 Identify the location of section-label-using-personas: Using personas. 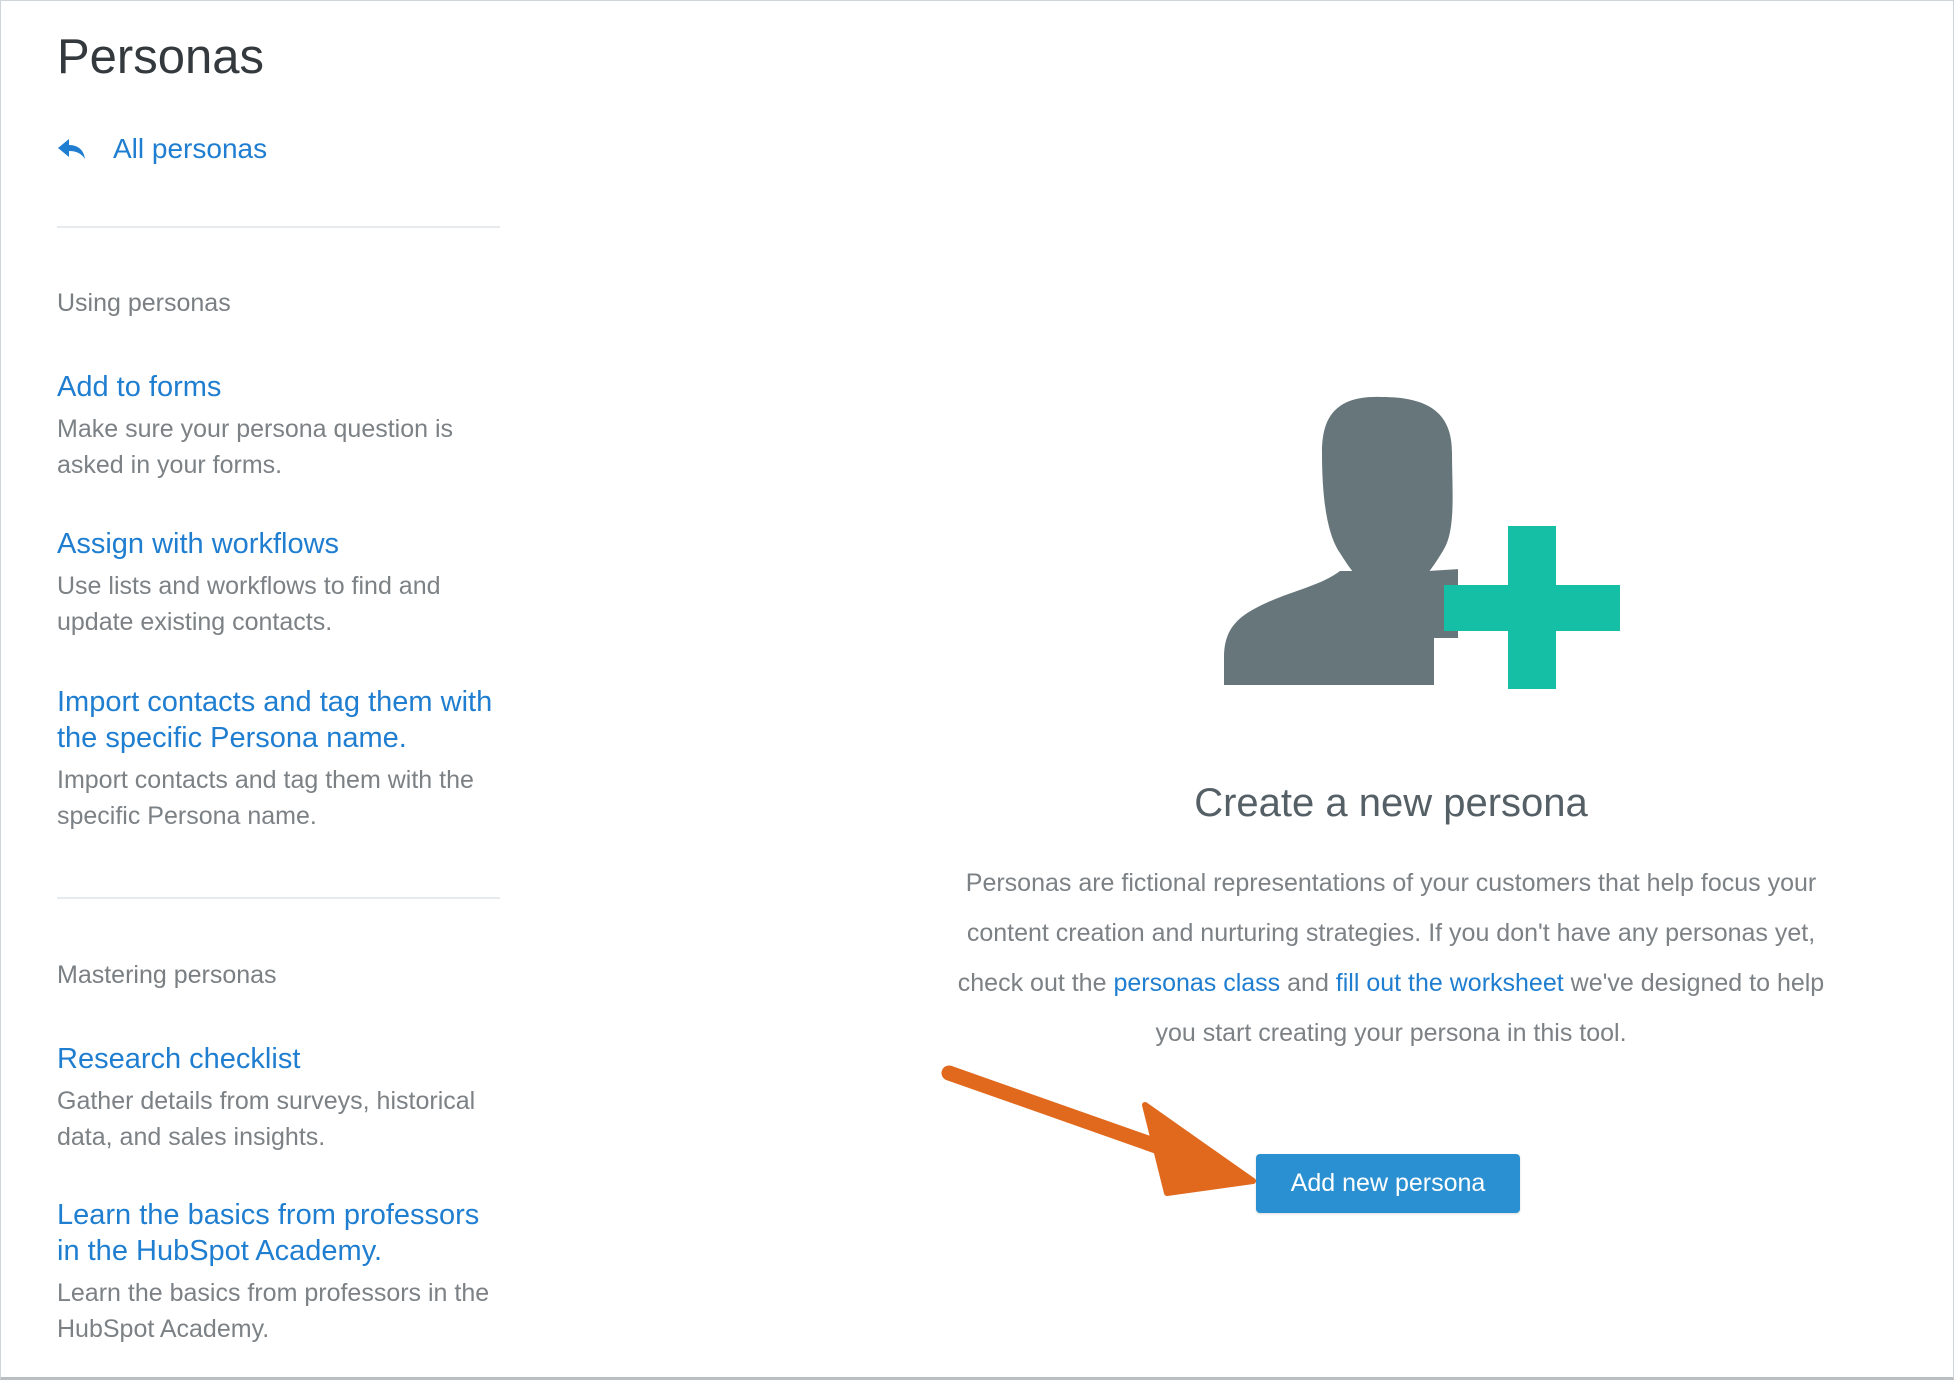
(144, 303).